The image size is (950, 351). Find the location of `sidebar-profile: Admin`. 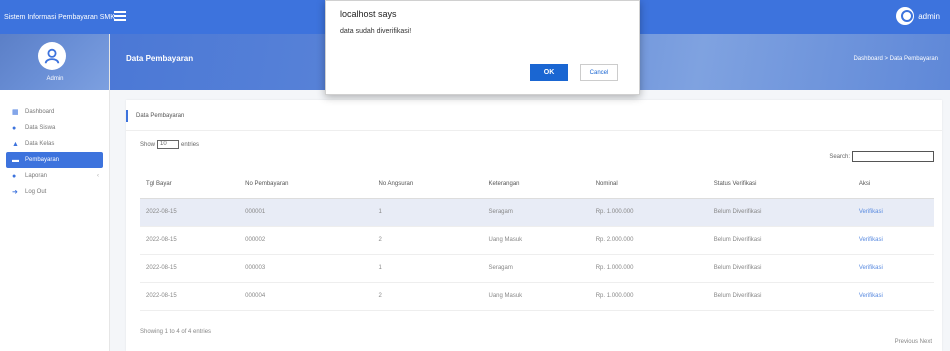

sidebar-profile: Admin is located at coordinates (54, 62).